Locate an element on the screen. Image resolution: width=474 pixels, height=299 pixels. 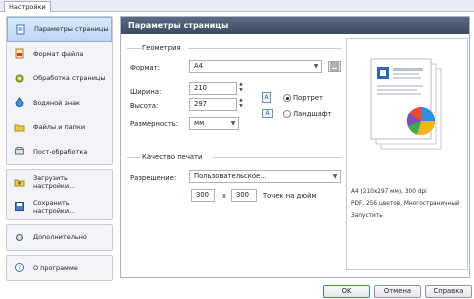
sidebar-item-page-setup: Параметры страницы is located at coordinates (59, 29).